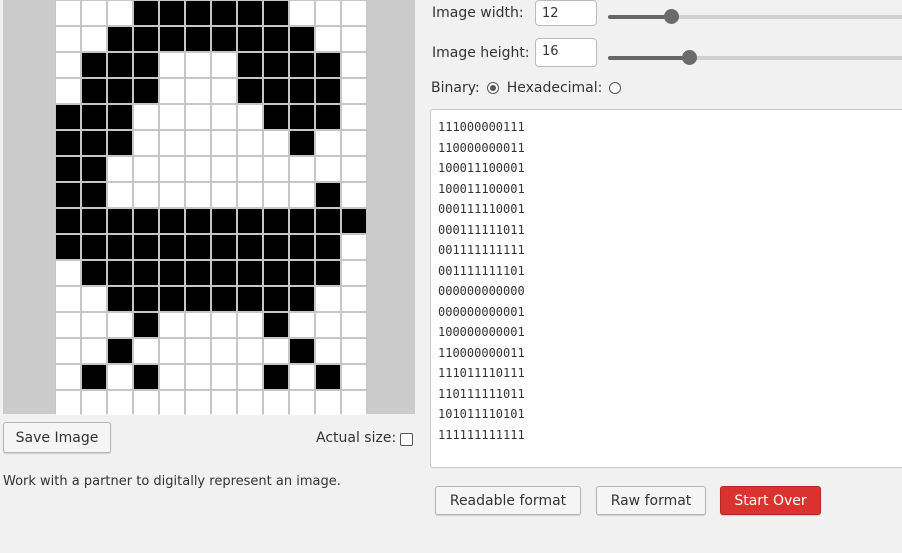 This screenshot has height=553, width=902. What do you see at coordinates (492, 88) in the screenshot?
I see `binary-radio` at bounding box center [492, 88].